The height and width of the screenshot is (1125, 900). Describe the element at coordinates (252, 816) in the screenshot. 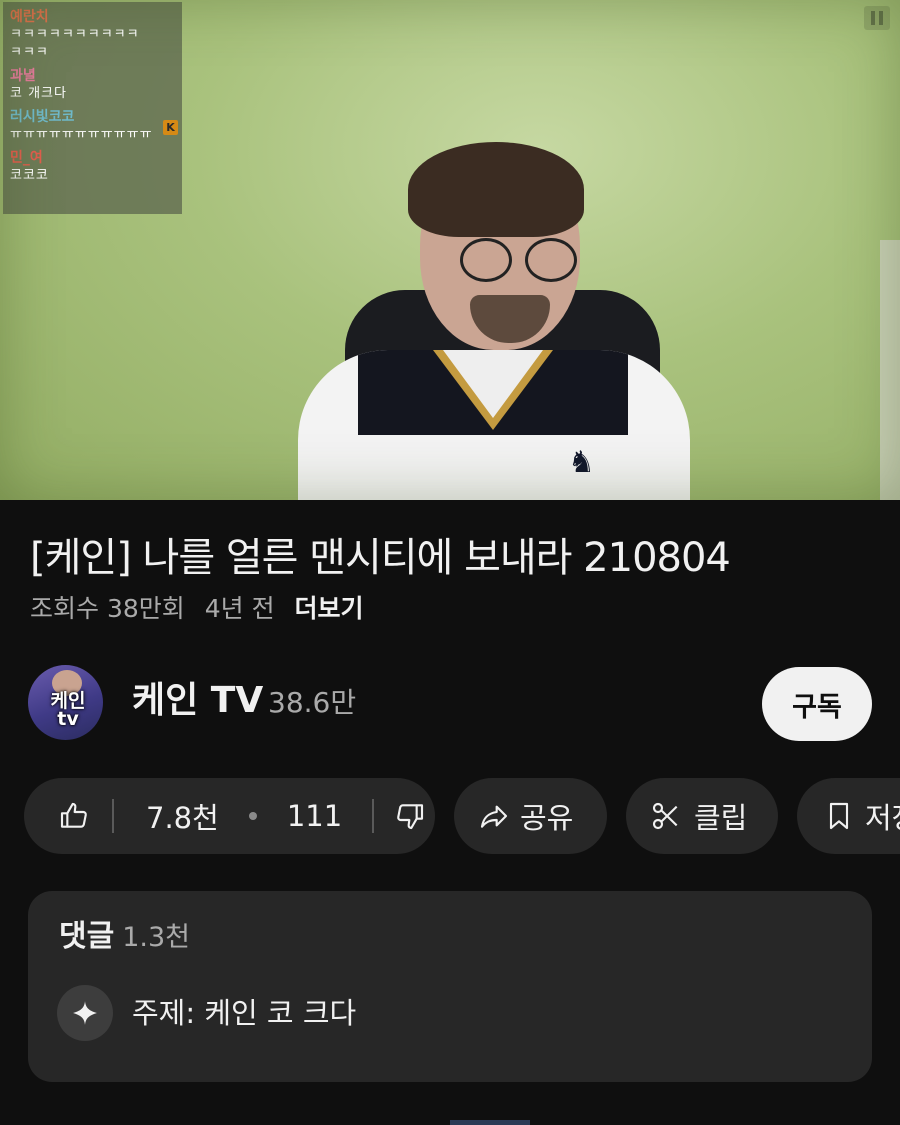

I see `count-dot` at that location.